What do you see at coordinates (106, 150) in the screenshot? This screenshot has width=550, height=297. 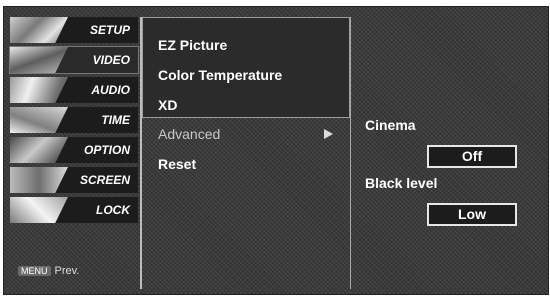 I see `category-label: OPTION` at bounding box center [106, 150].